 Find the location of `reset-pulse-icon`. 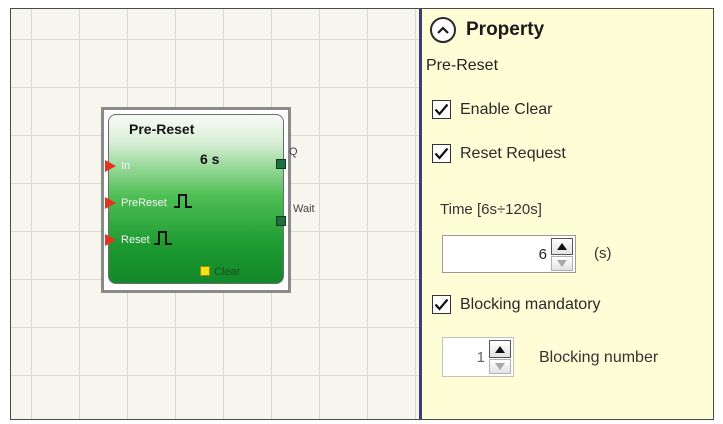

reset-pulse-icon is located at coordinates (163, 238).